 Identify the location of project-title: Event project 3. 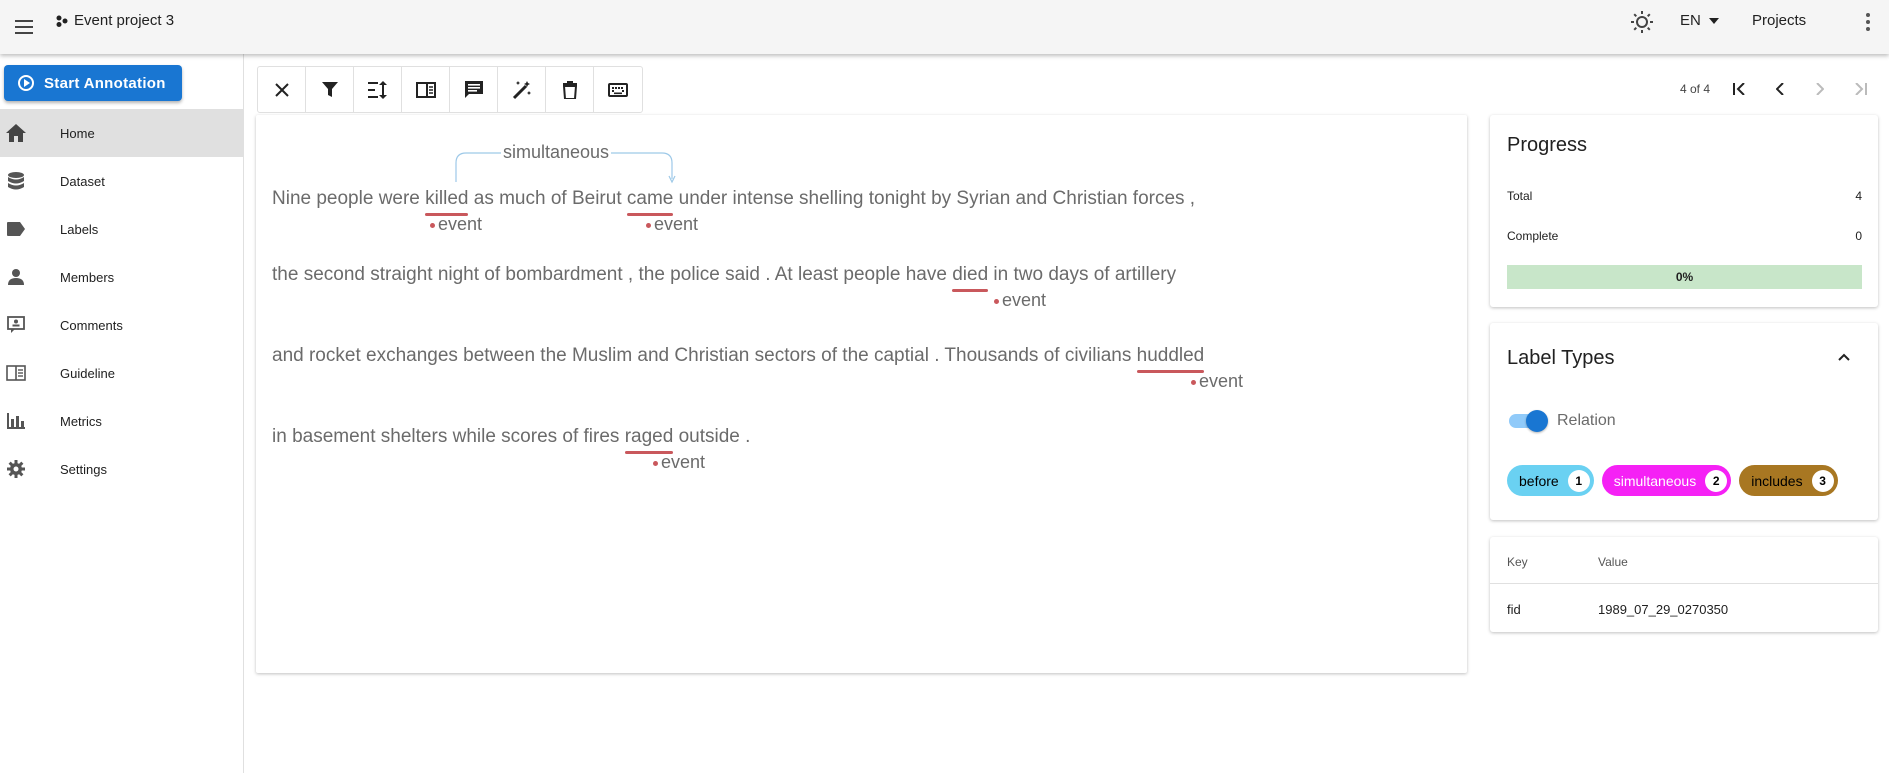
(115, 20).